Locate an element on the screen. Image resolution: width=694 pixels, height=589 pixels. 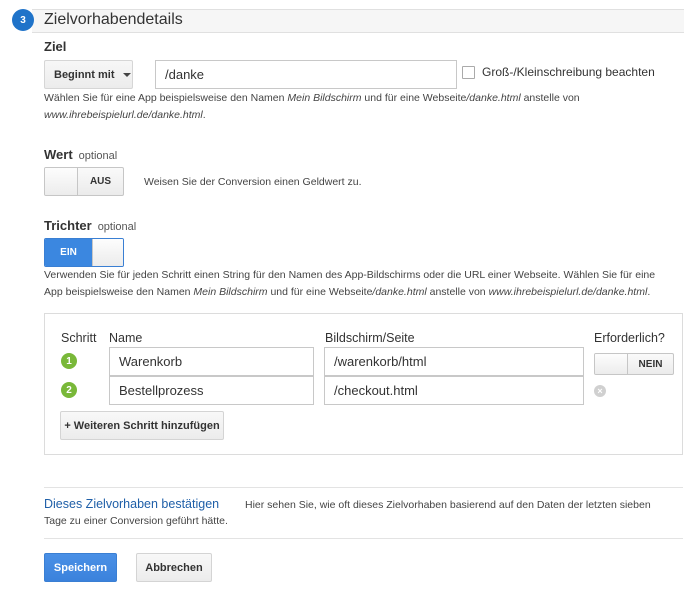
step-number-2: 2 is located at coordinates (69, 390).